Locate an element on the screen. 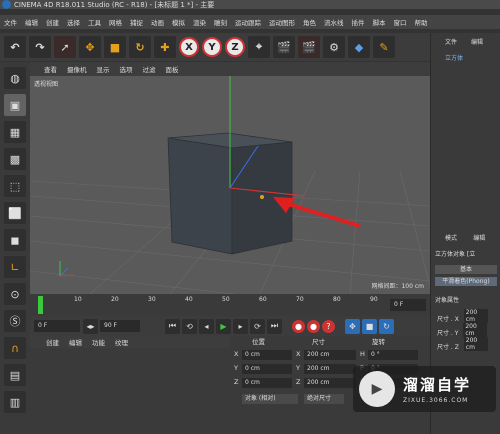  viewport-menu-cameras: 摄像机 is located at coordinates (77, 69).